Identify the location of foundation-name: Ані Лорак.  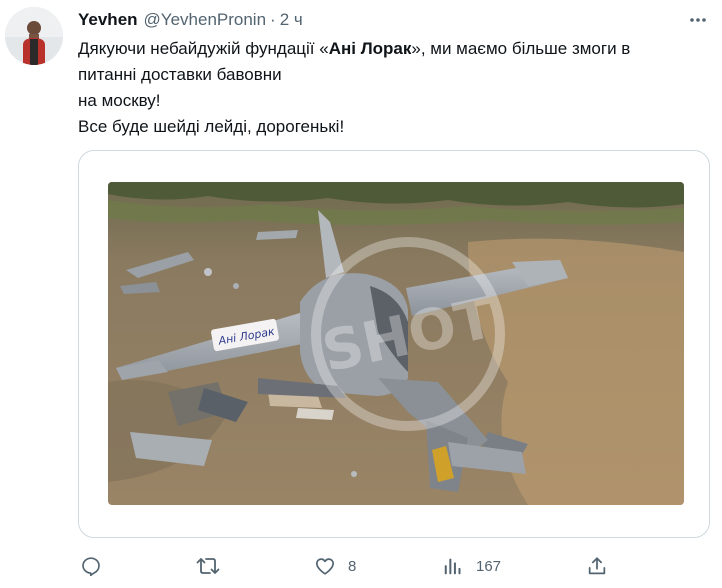
(370, 48).